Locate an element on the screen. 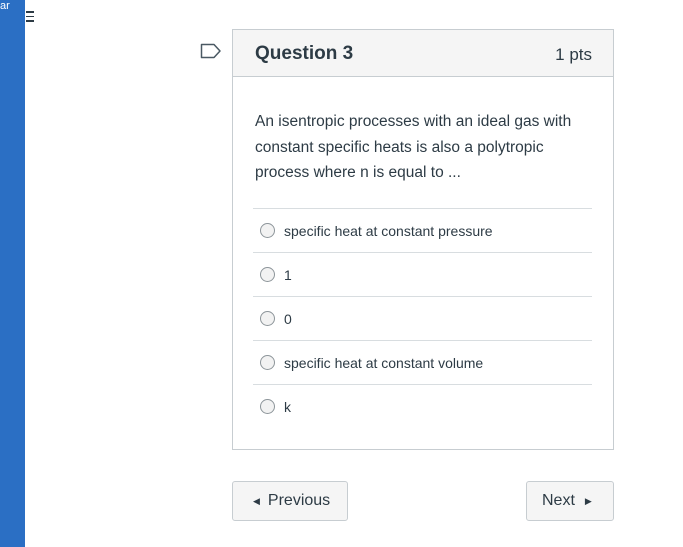 The height and width of the screenshot is (547, 683). left-sidebar-strip: ar is located at coordinates (12, 273).